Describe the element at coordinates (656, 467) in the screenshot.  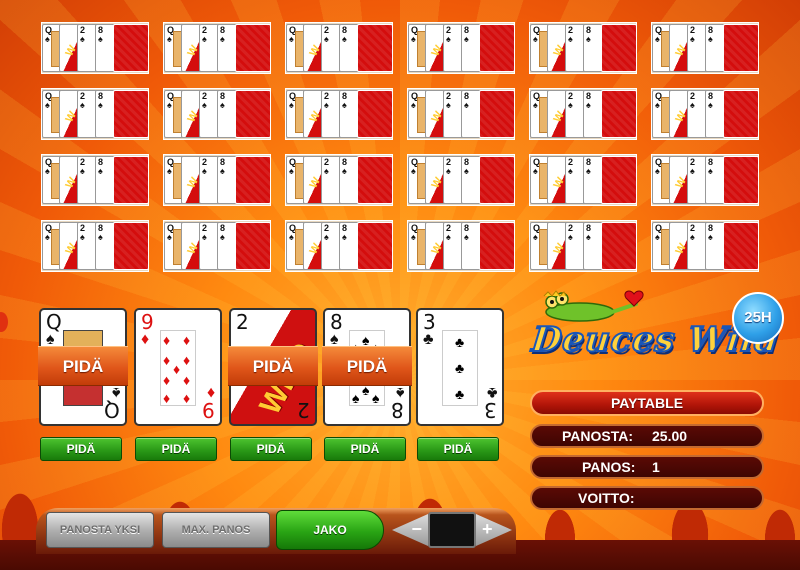
I see `bet-value: 1` at that location.